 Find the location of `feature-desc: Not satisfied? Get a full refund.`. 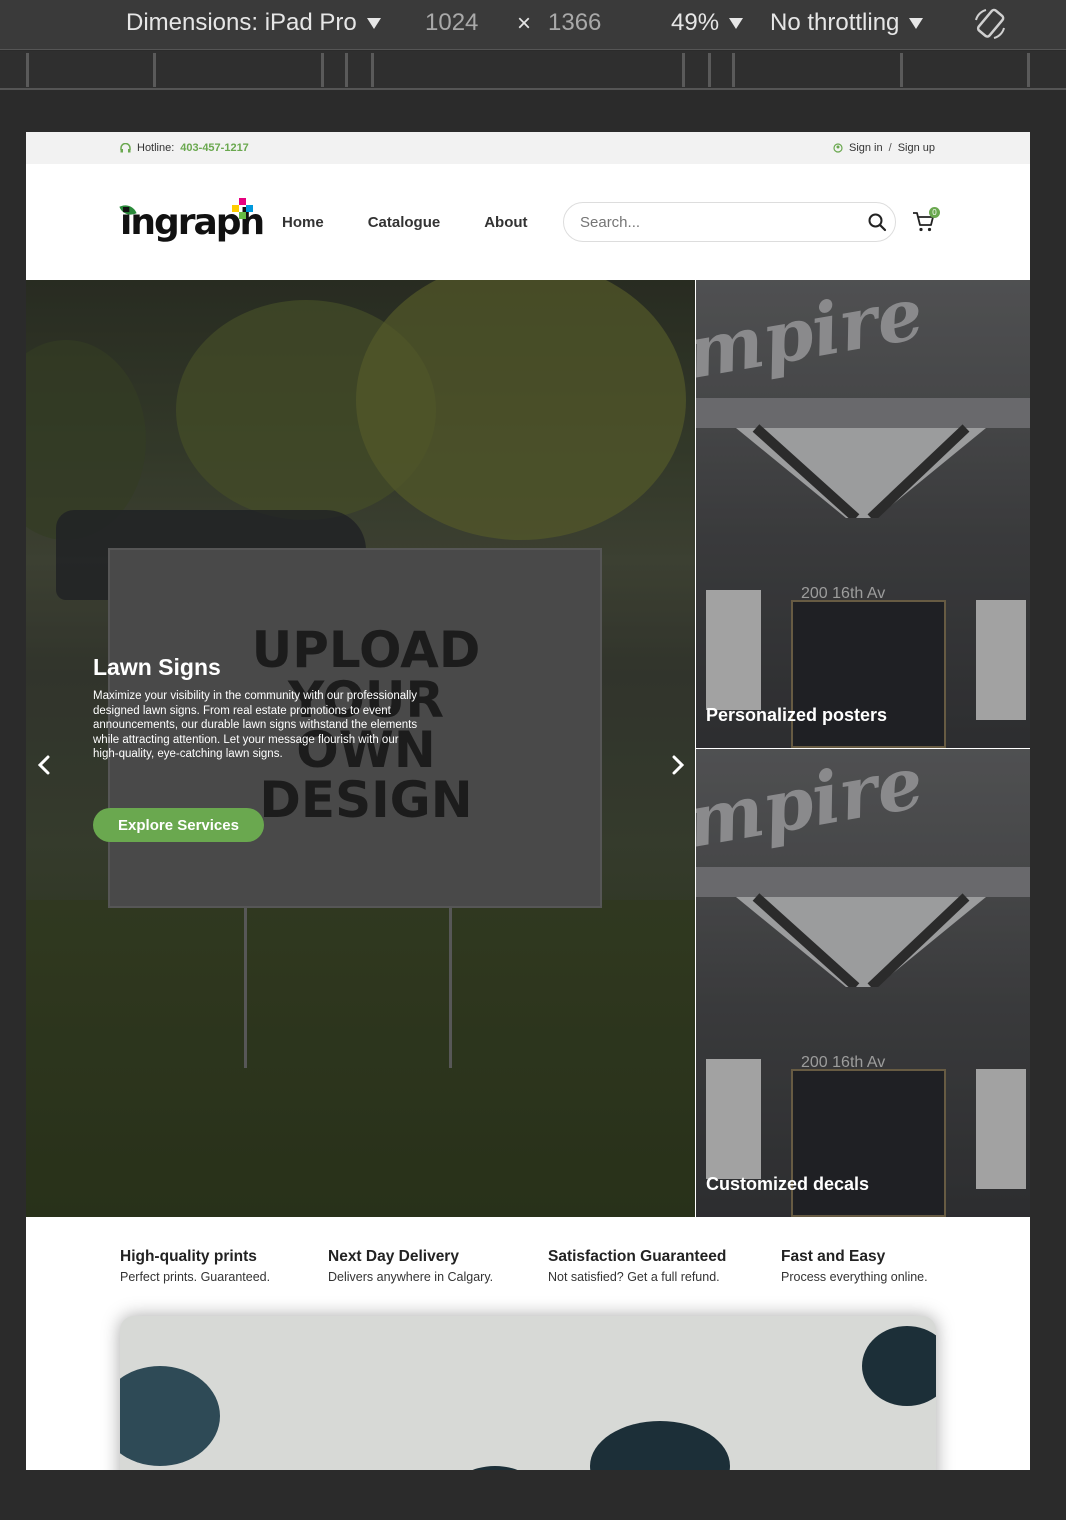

feature-desc: Not satisfied? Get a full refund. is located at coordinates (634, 1277).